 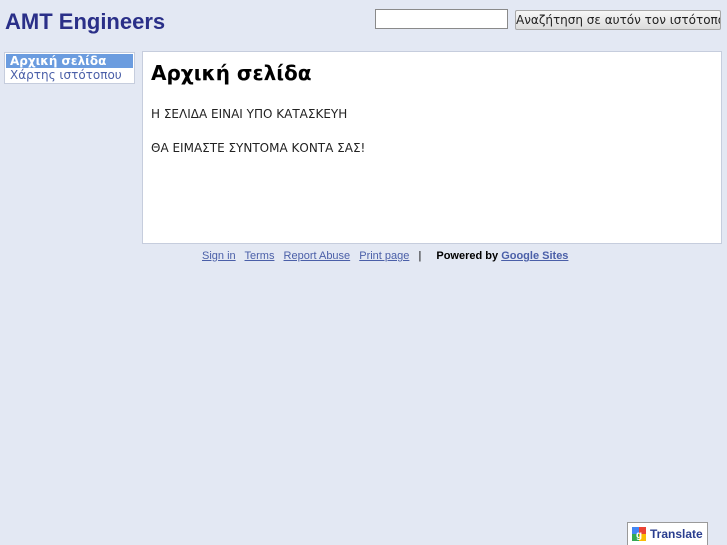 I want to click on terms-link: Terms, so click(x=260, y=256).